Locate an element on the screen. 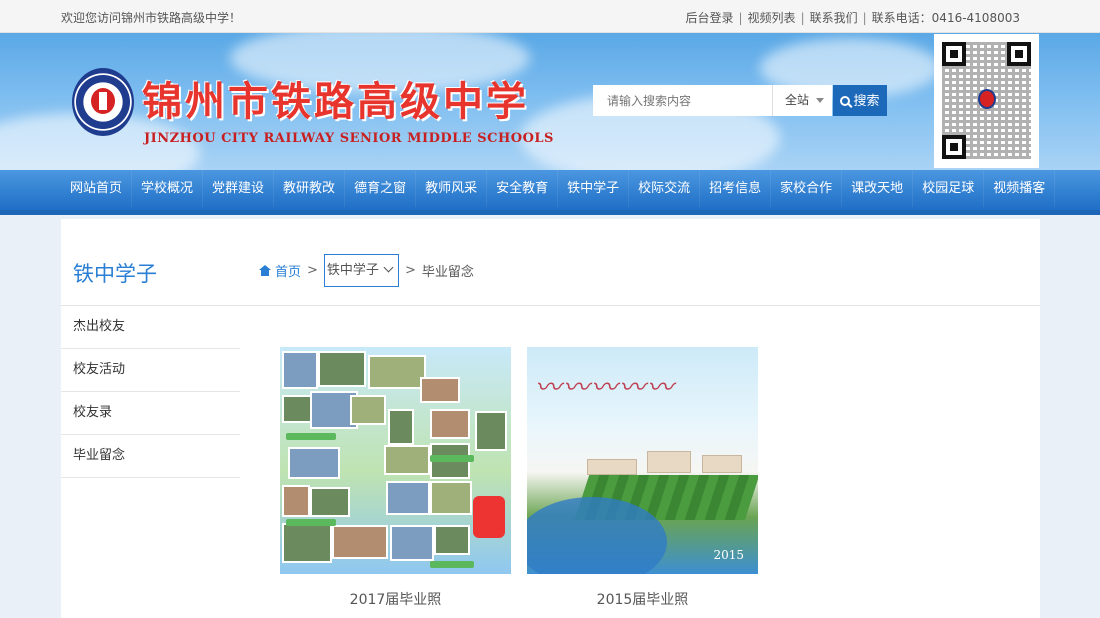 The image size is (1100, 618). nav-item-exchange: 校际交流 is located at coordinates (665, 188).